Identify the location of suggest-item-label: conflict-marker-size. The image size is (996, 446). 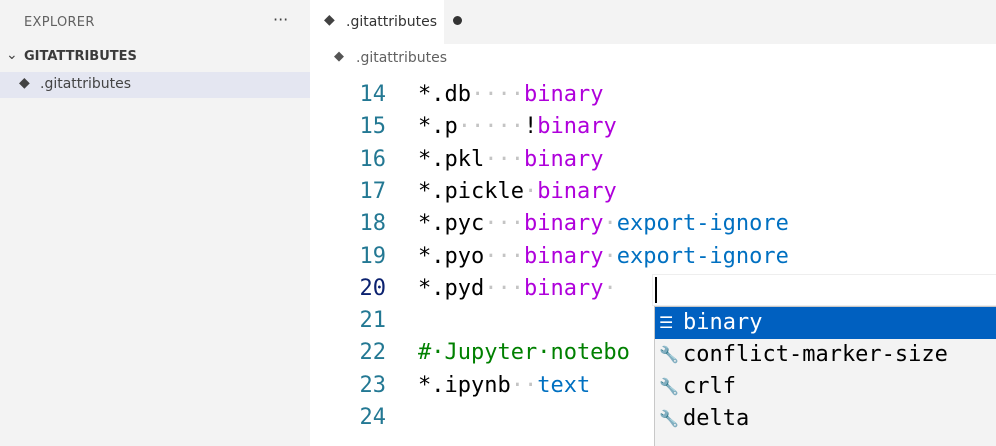
(815, 354).